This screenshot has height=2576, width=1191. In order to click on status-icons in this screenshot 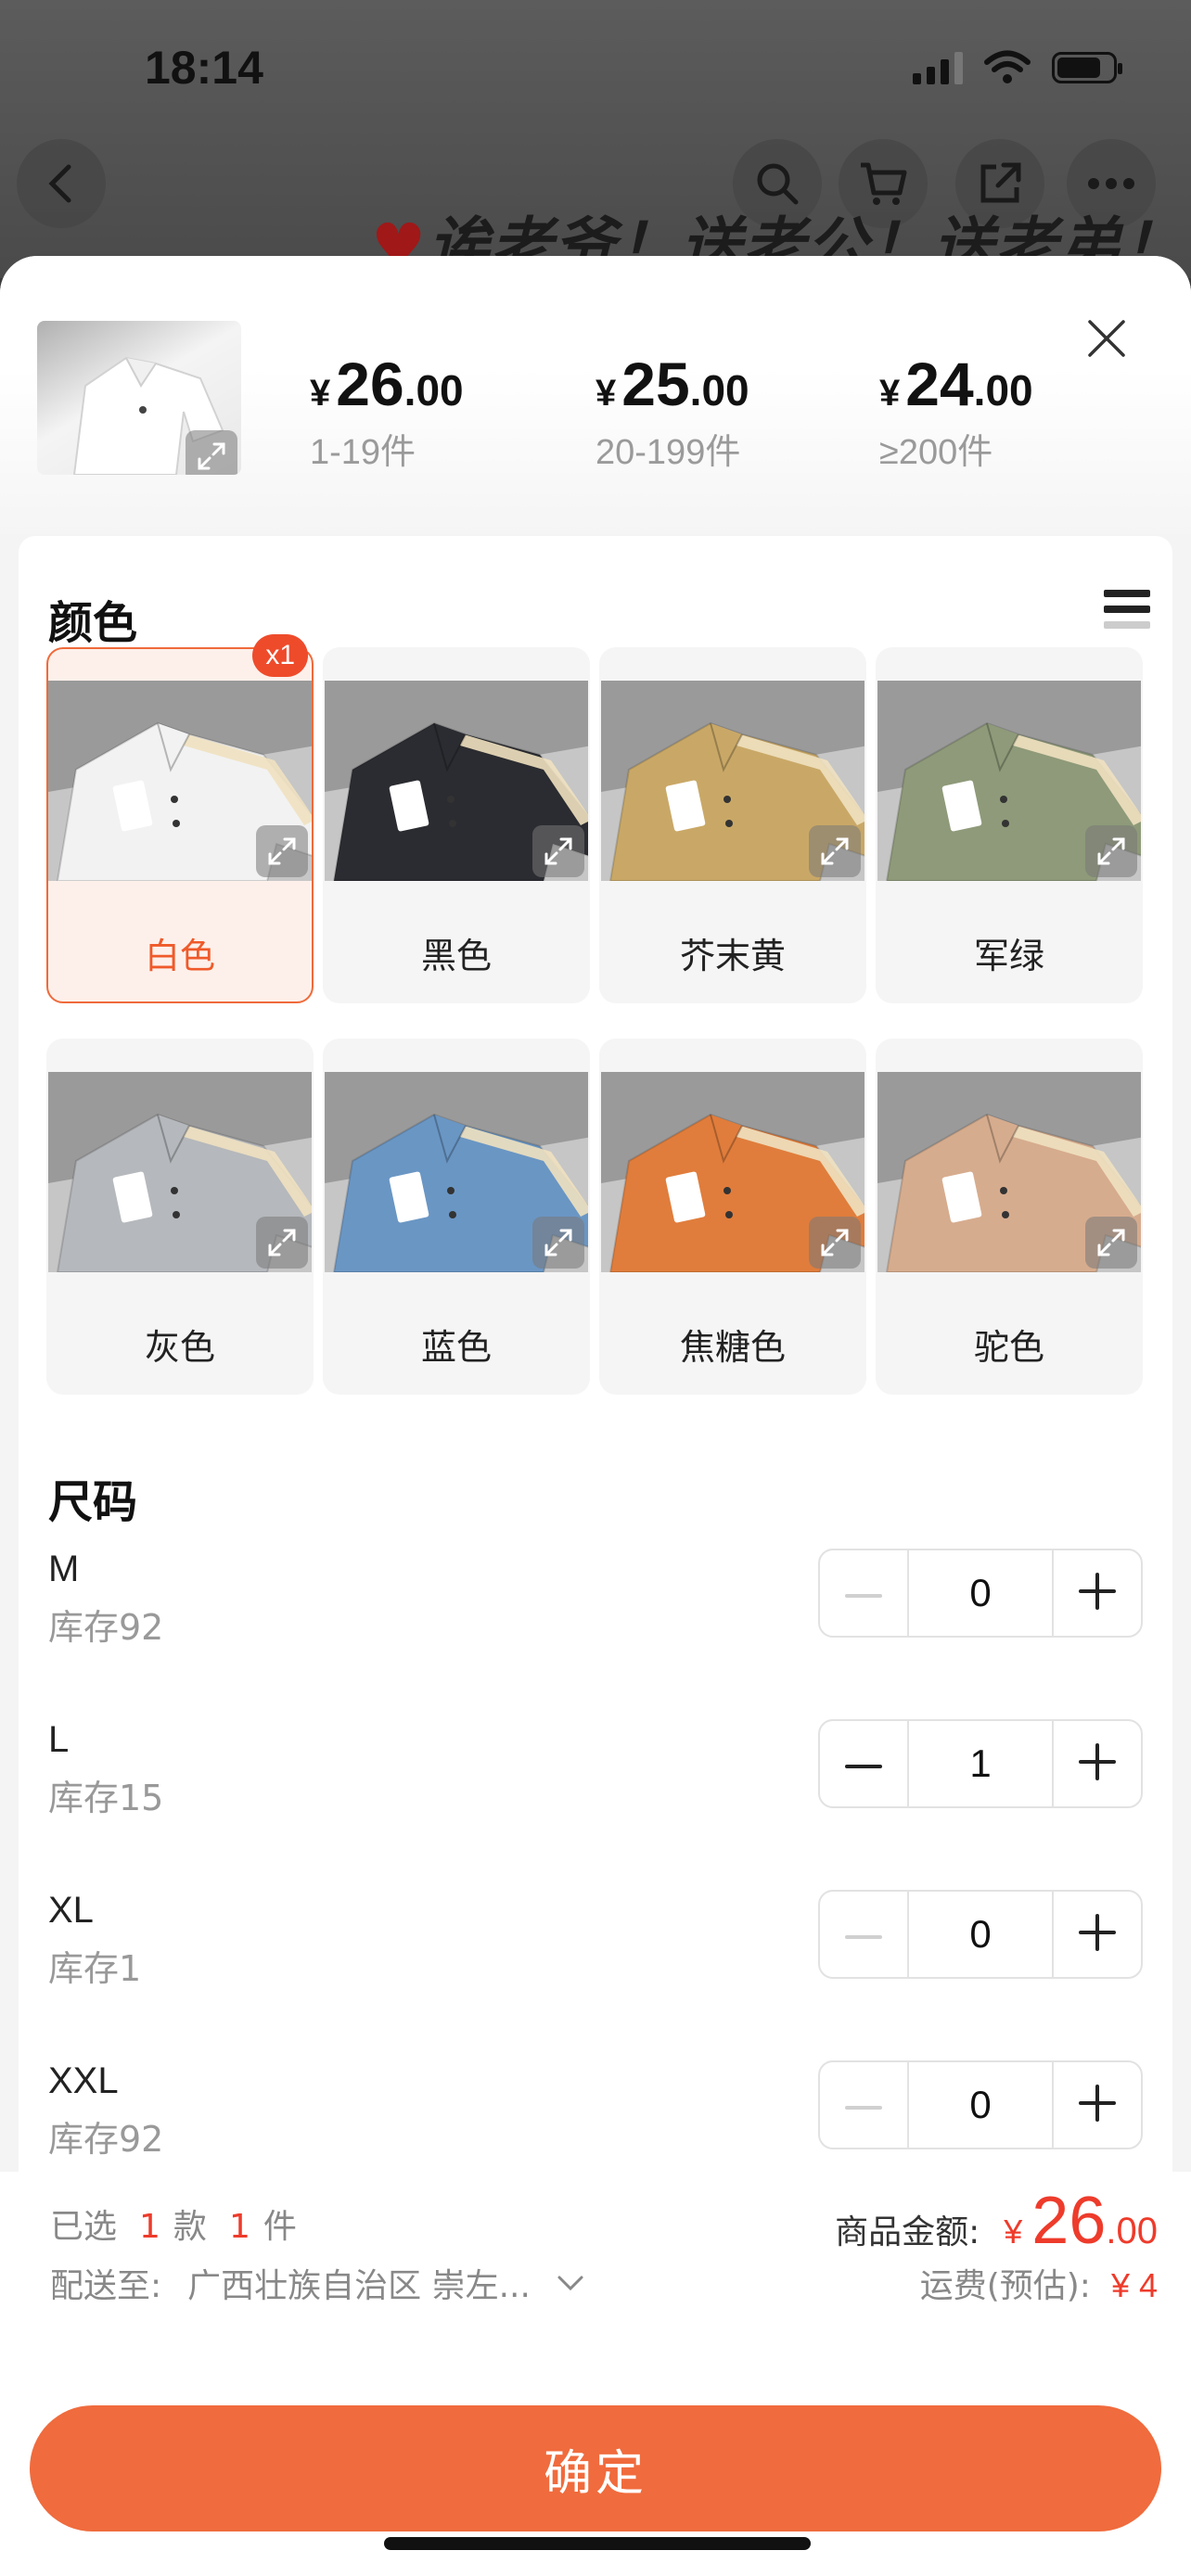, I will do `click(1018, 67)`.